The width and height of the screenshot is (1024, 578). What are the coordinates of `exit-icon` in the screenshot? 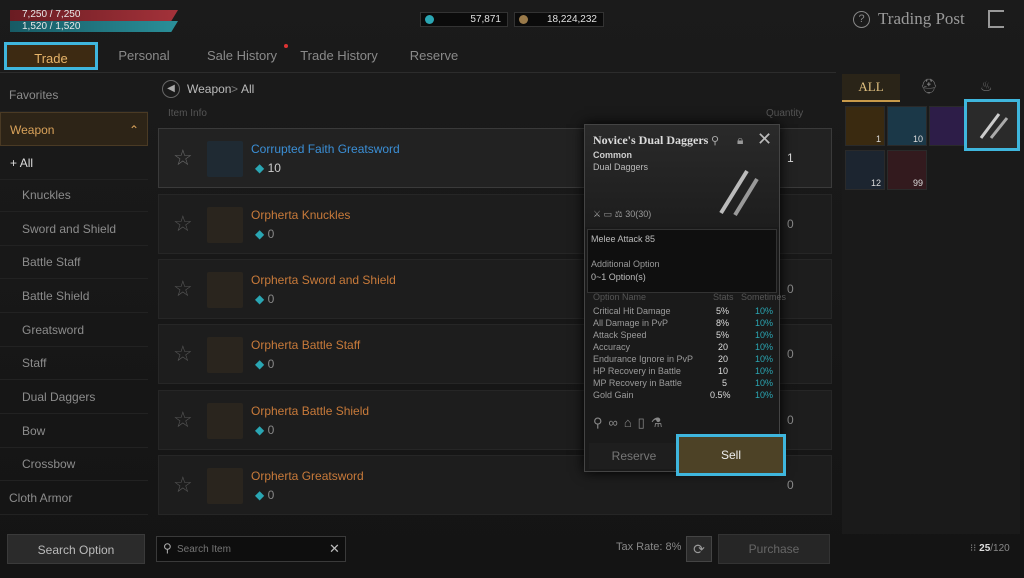 It's located at (996, 19).